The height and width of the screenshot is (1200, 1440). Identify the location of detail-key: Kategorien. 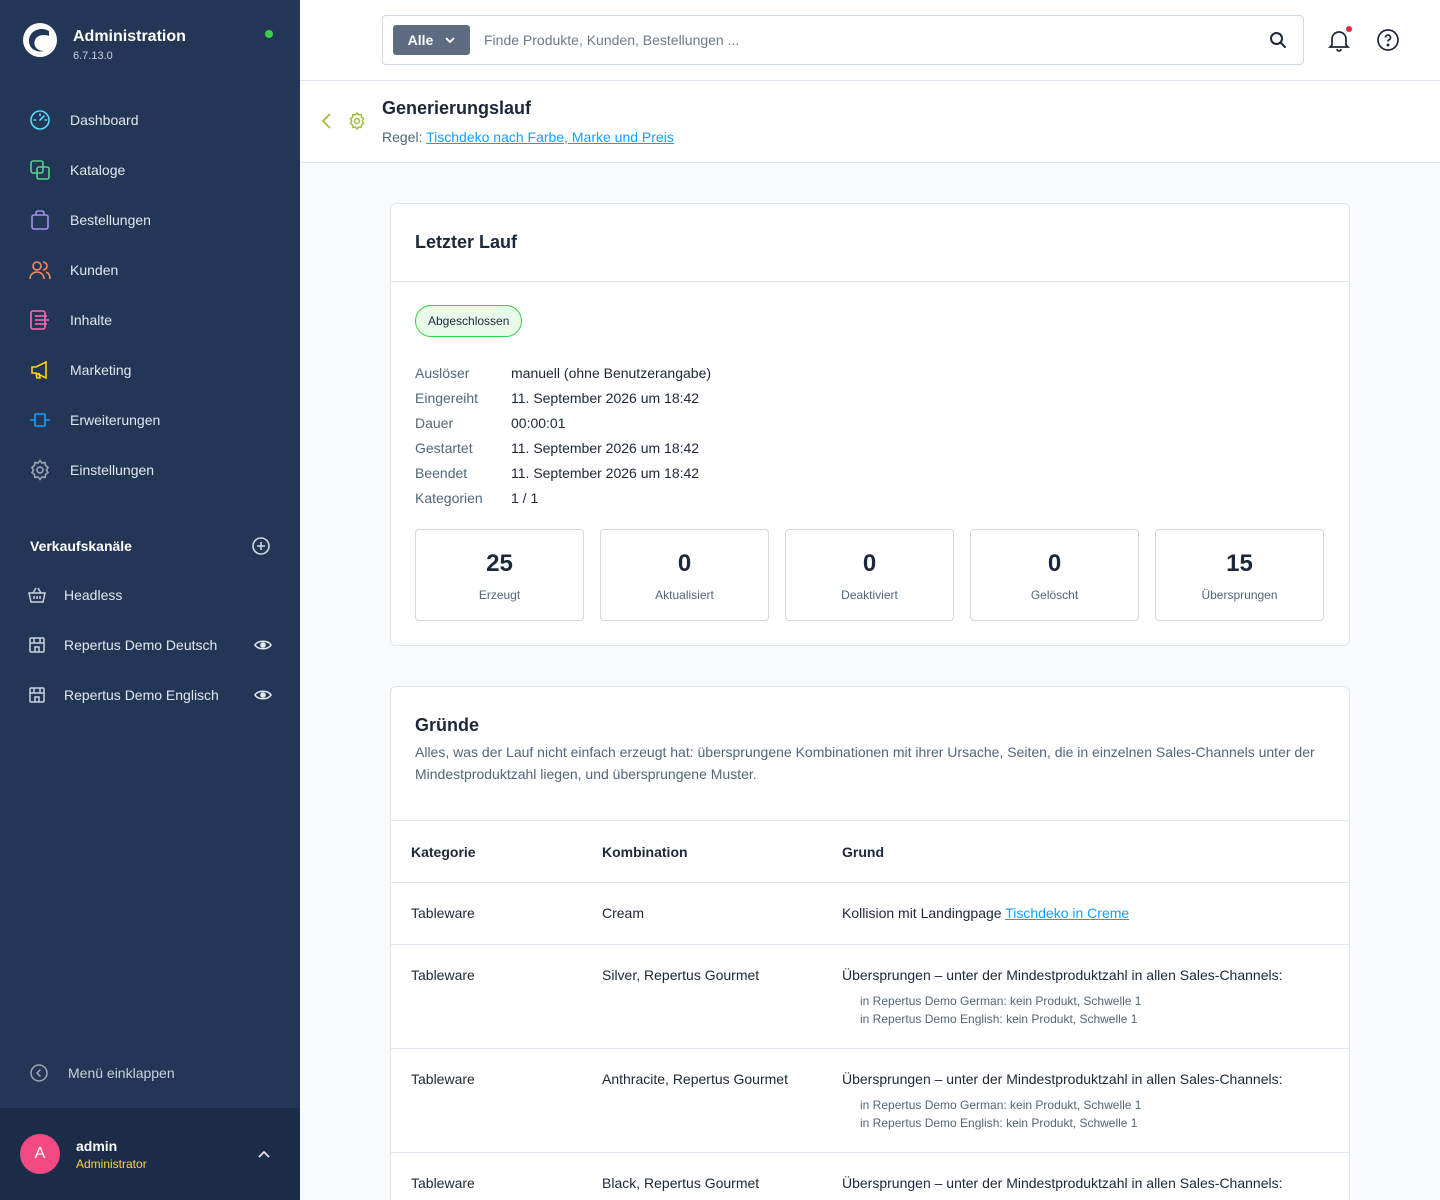
(449, 497).